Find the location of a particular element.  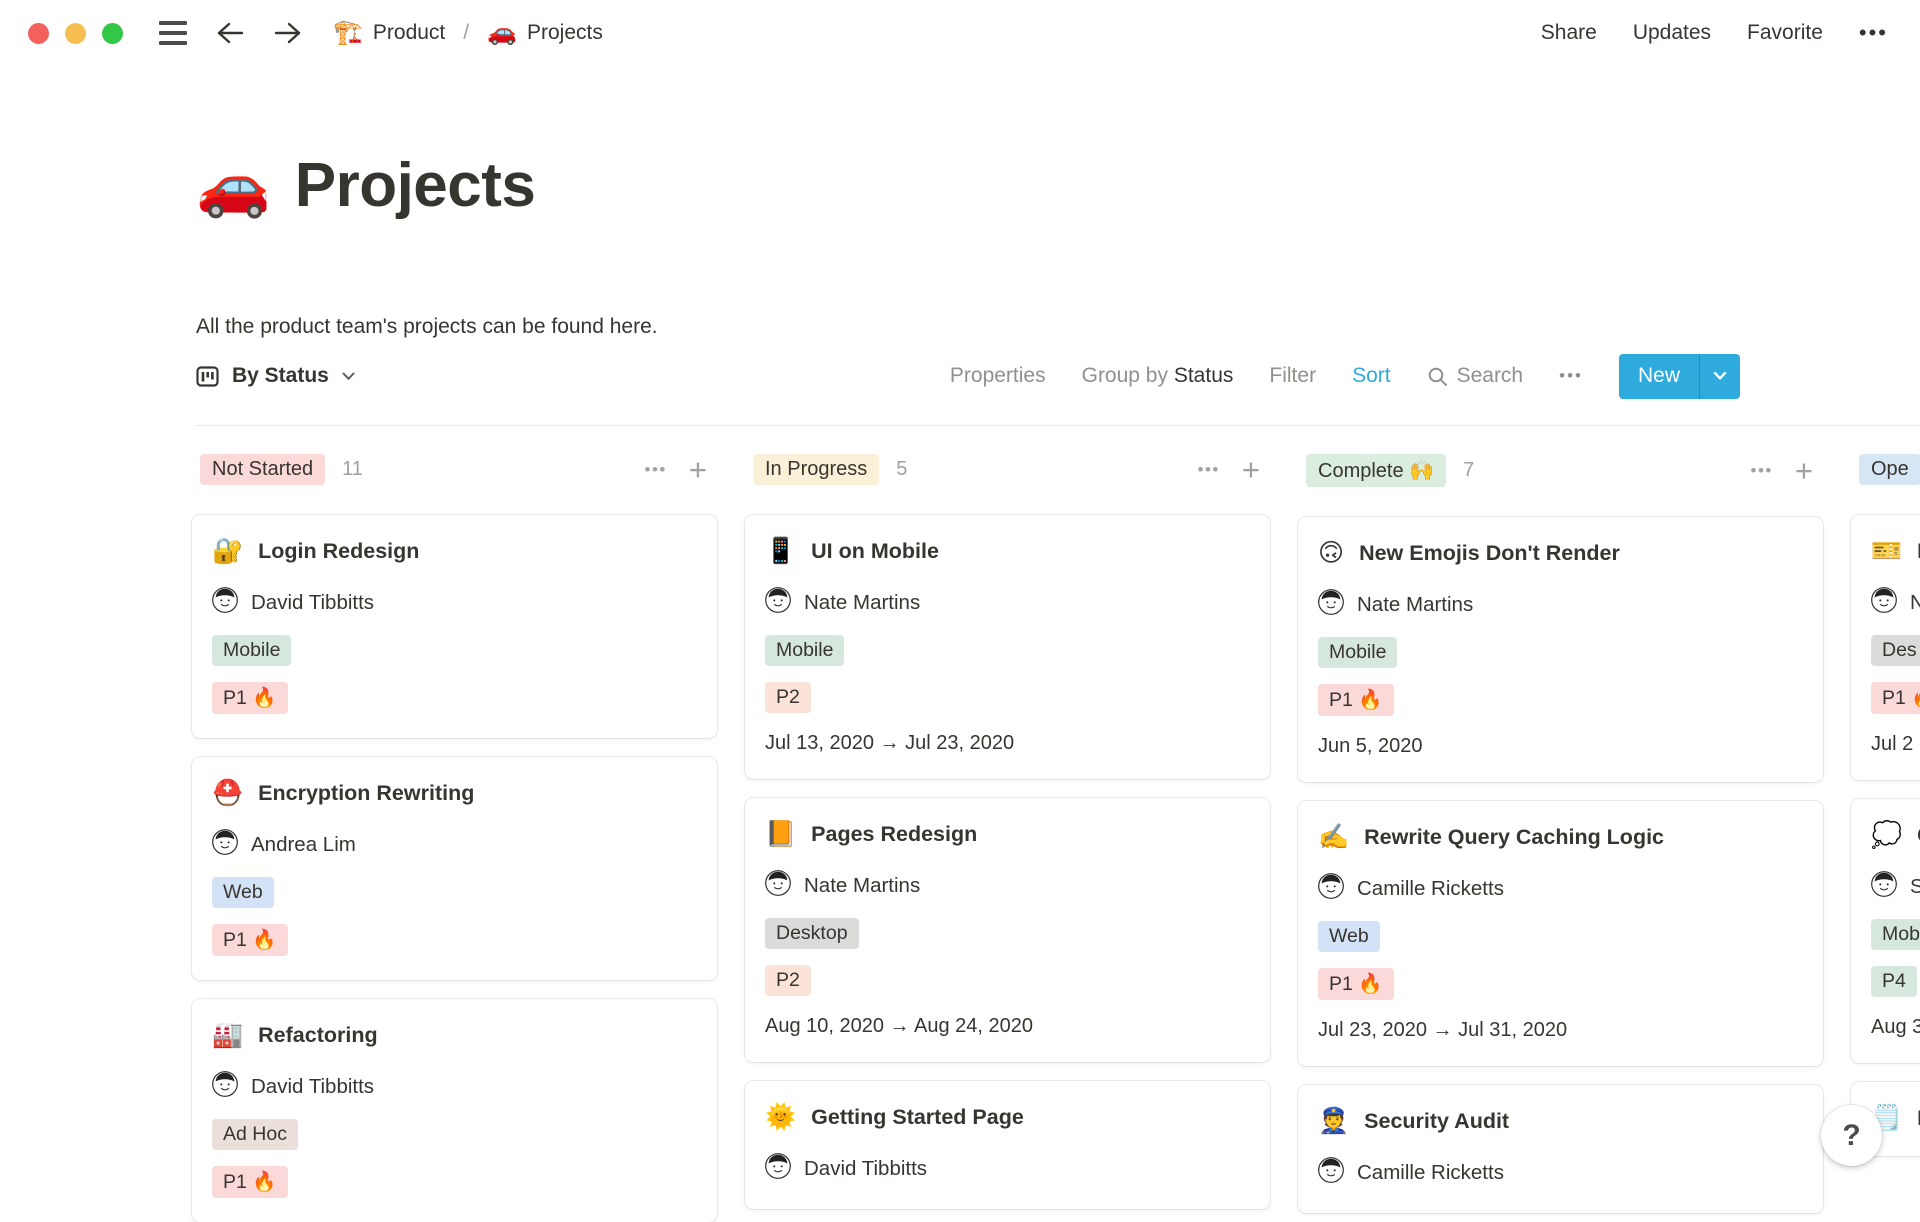

page-title: Projects is located at coordinates (415, 185).